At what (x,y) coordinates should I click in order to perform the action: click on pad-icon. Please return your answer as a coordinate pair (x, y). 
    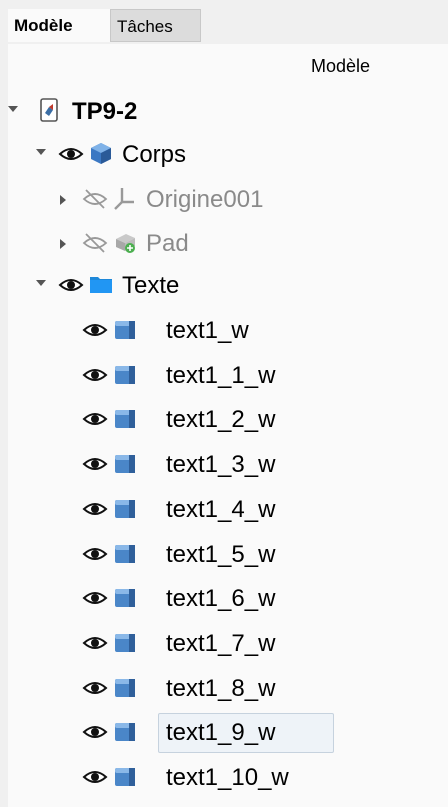
    Looking at the image, I should click on (125, 243).